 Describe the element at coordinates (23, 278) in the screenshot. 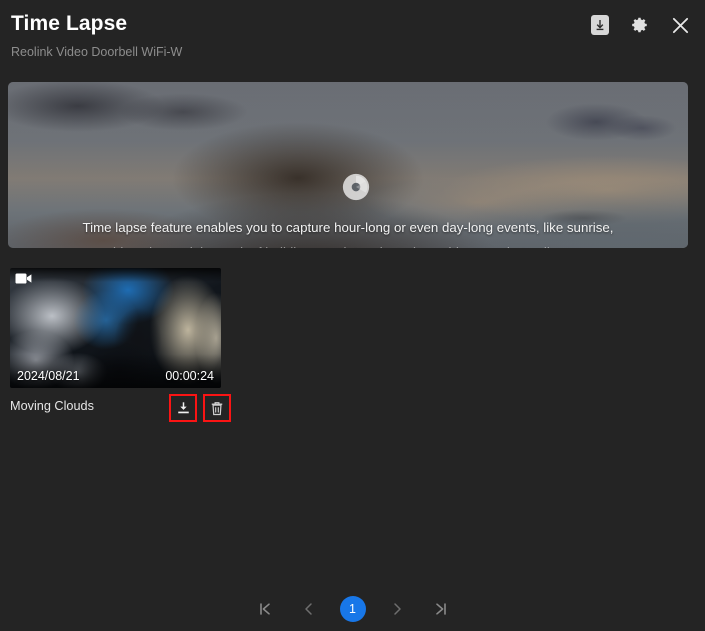

I see `video-camera-icon` at that location.